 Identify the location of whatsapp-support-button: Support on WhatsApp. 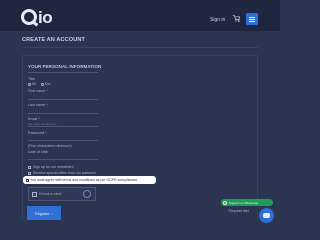
(247, 202).